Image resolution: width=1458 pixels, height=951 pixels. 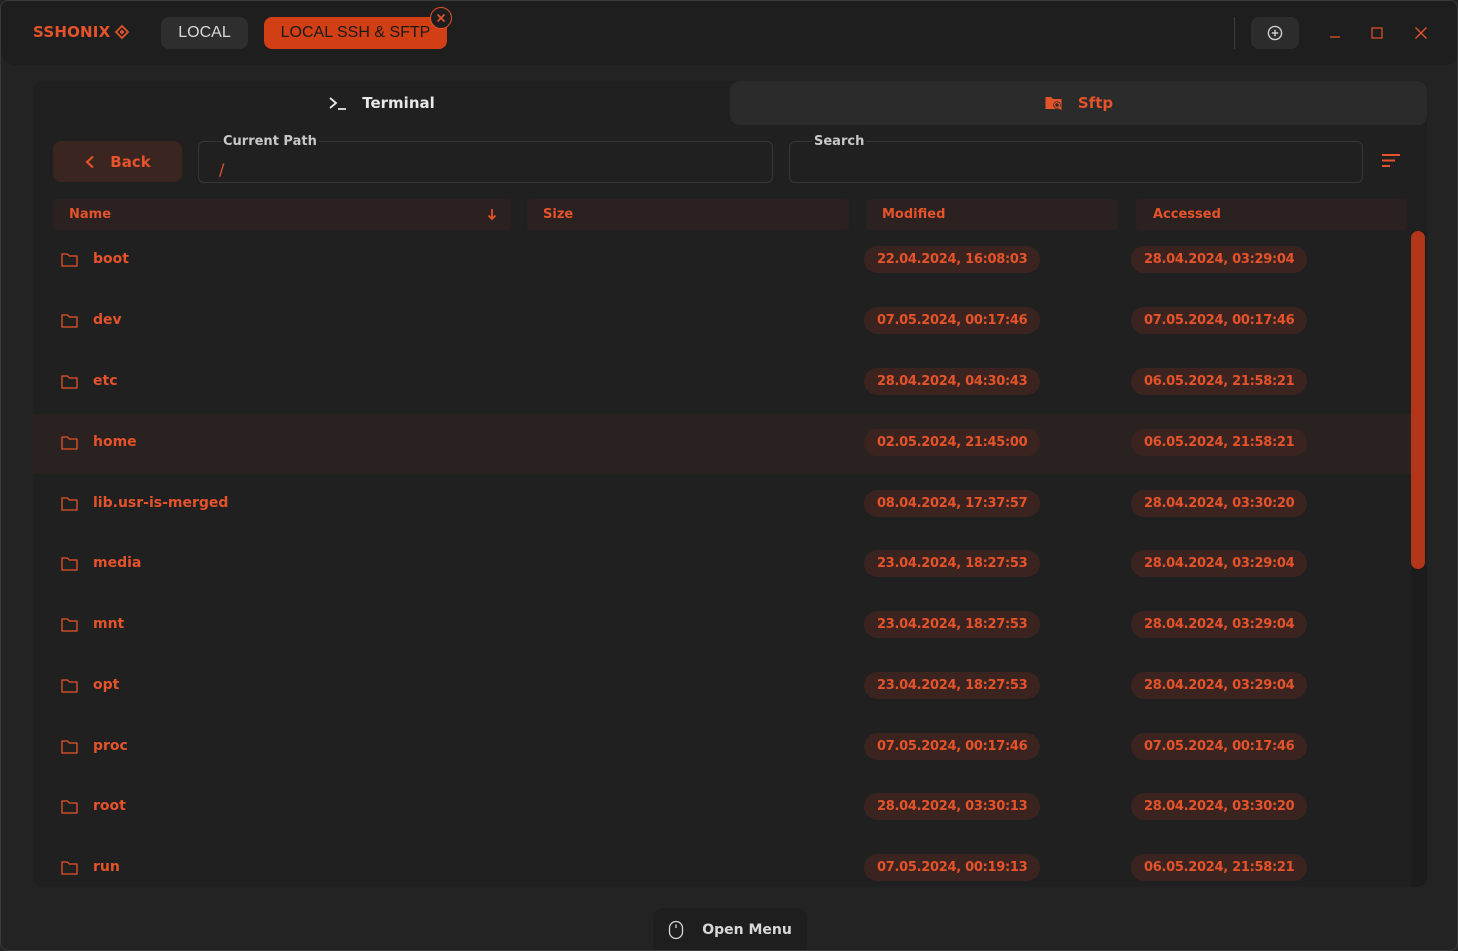 What do you see at coordinates (90, 161) in the screenshot?
I see `chevron-left-icon` at bounding box center [90, 161].